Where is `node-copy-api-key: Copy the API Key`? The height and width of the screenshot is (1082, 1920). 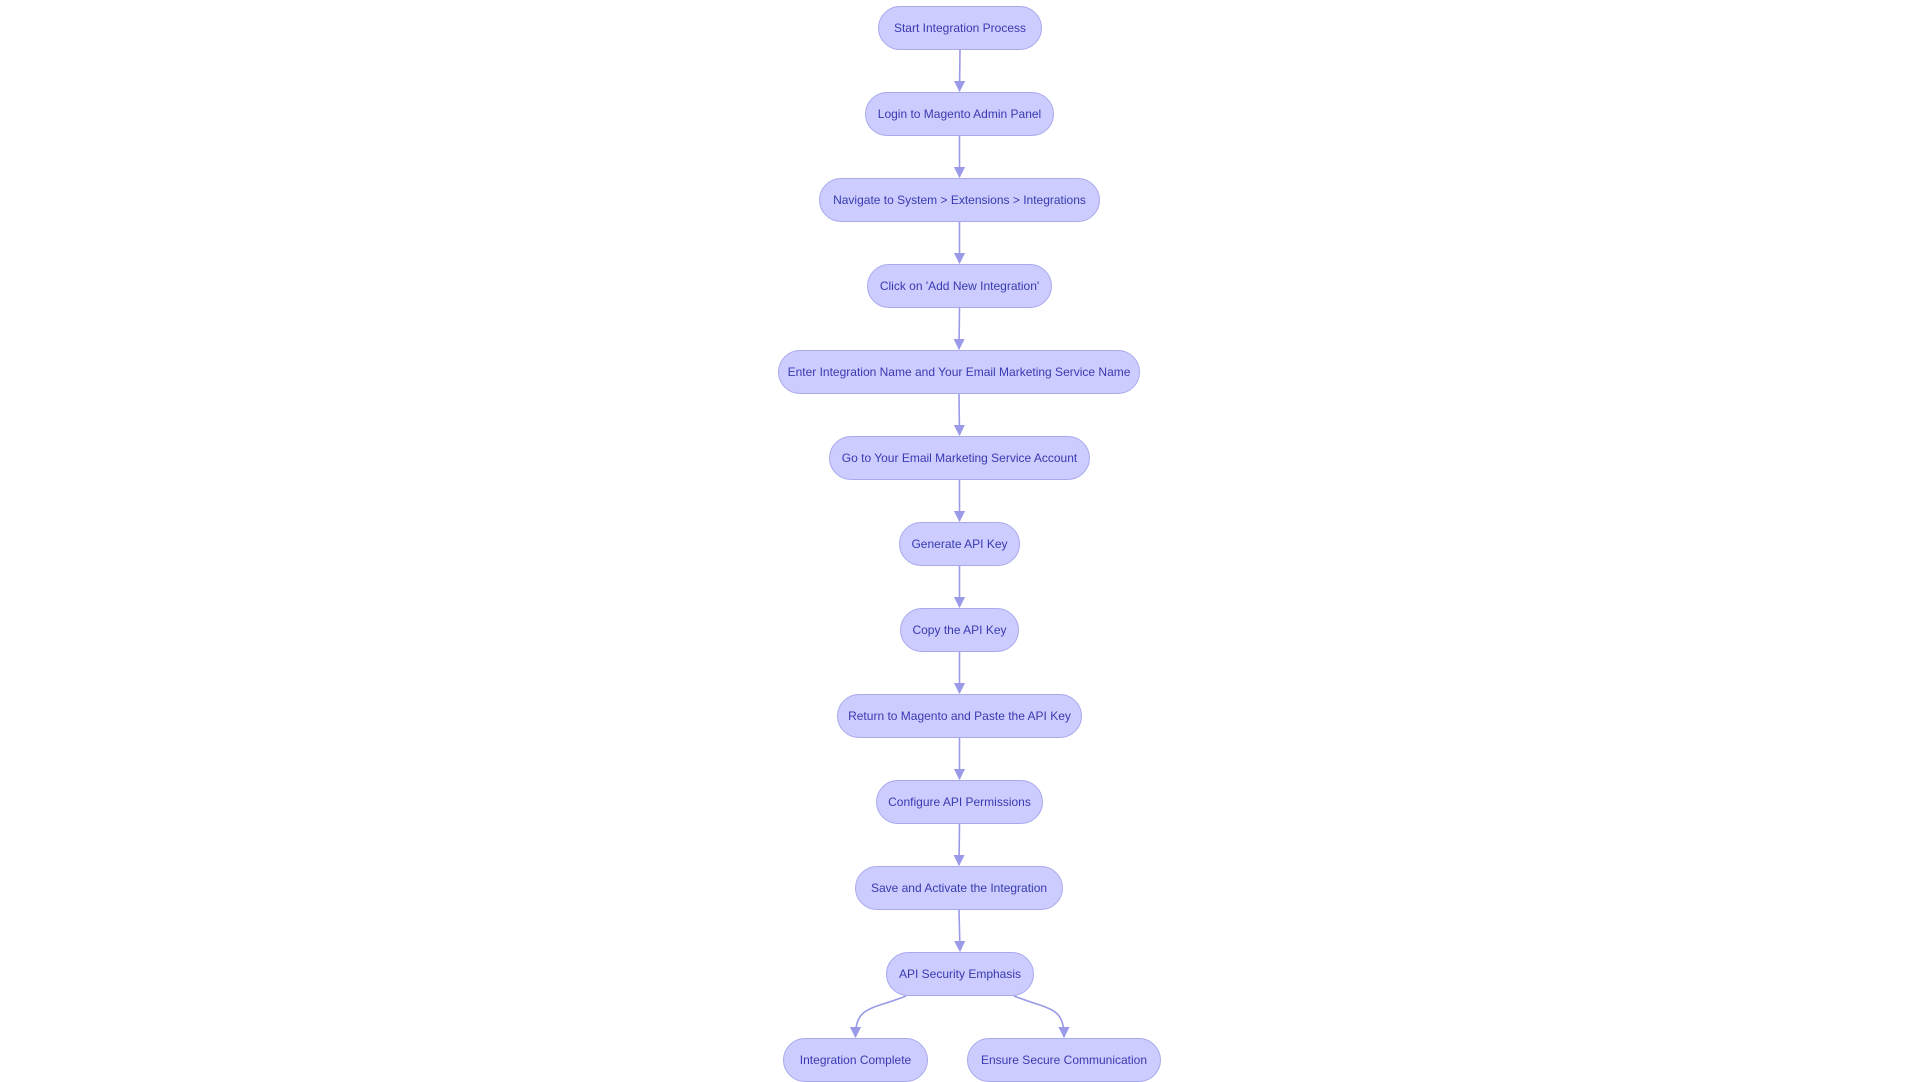 node-copy-api-key: Copy the API Key is located at coordinates (959, 630).